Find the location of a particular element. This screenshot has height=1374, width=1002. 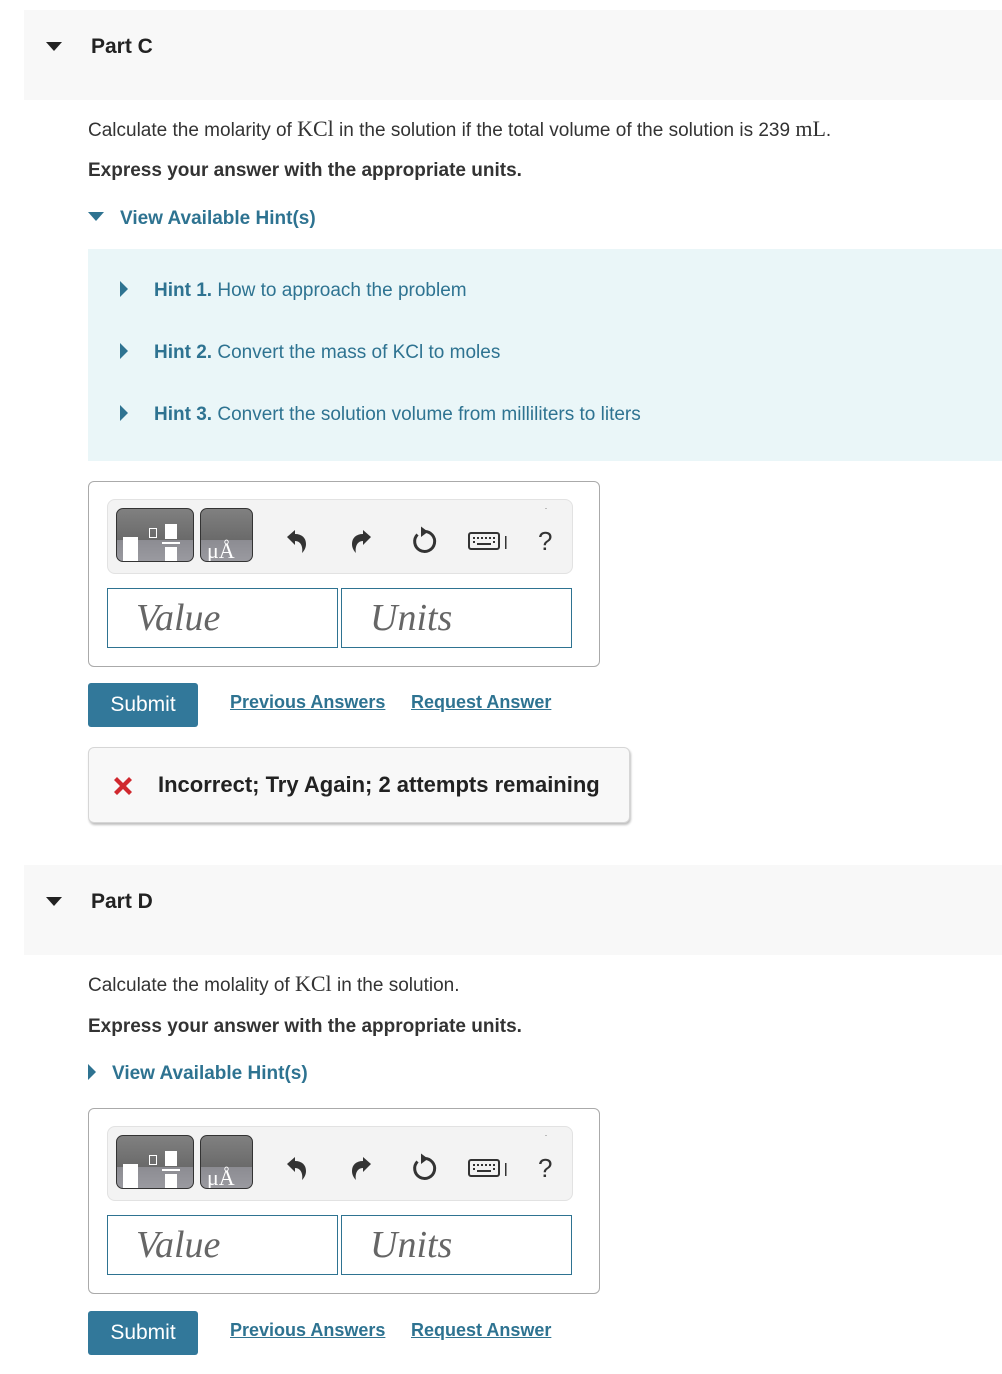

question-prefix: Calculate the molarity of is located at coordinates (193, 130).